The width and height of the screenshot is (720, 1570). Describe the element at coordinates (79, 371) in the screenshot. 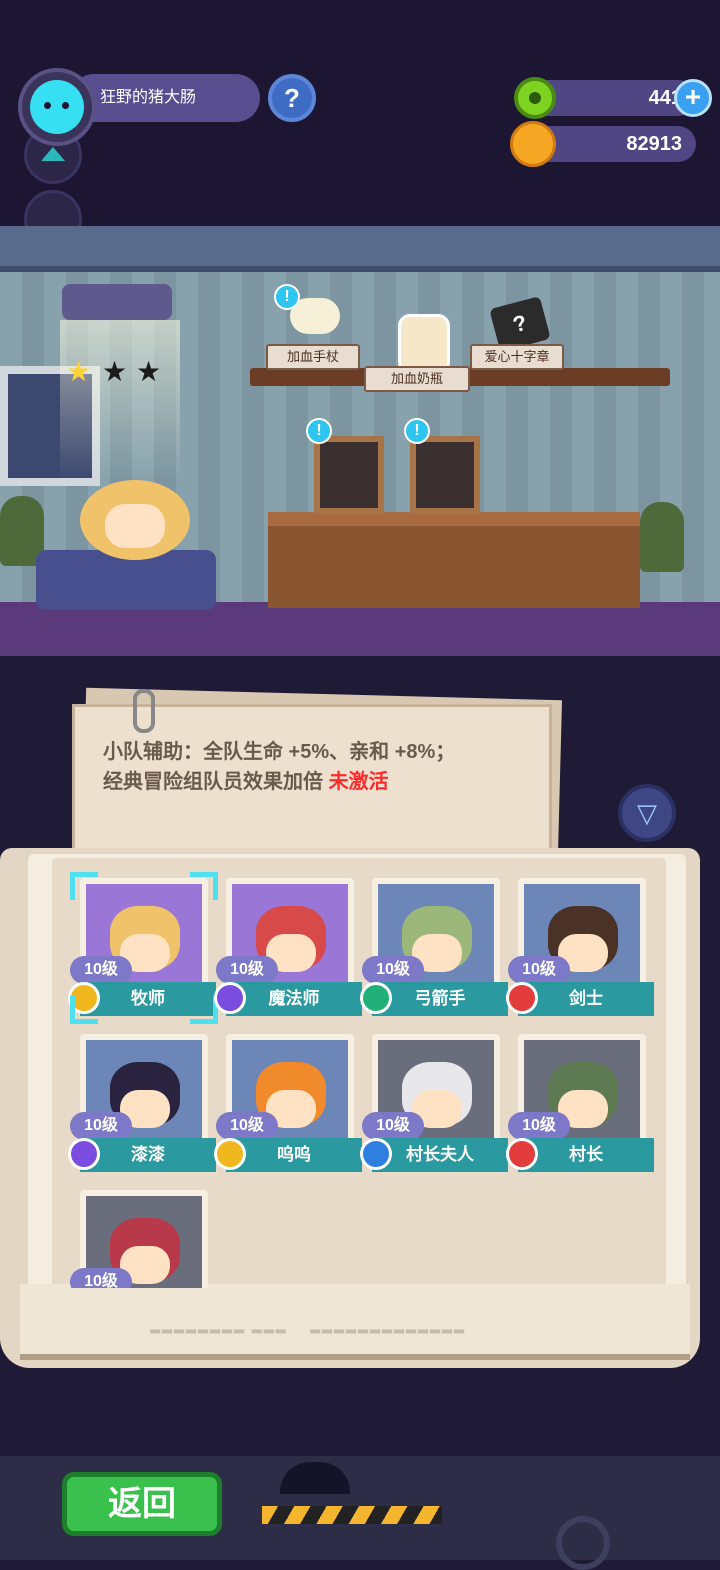

I see `star-filled-icon: ★` at that location.